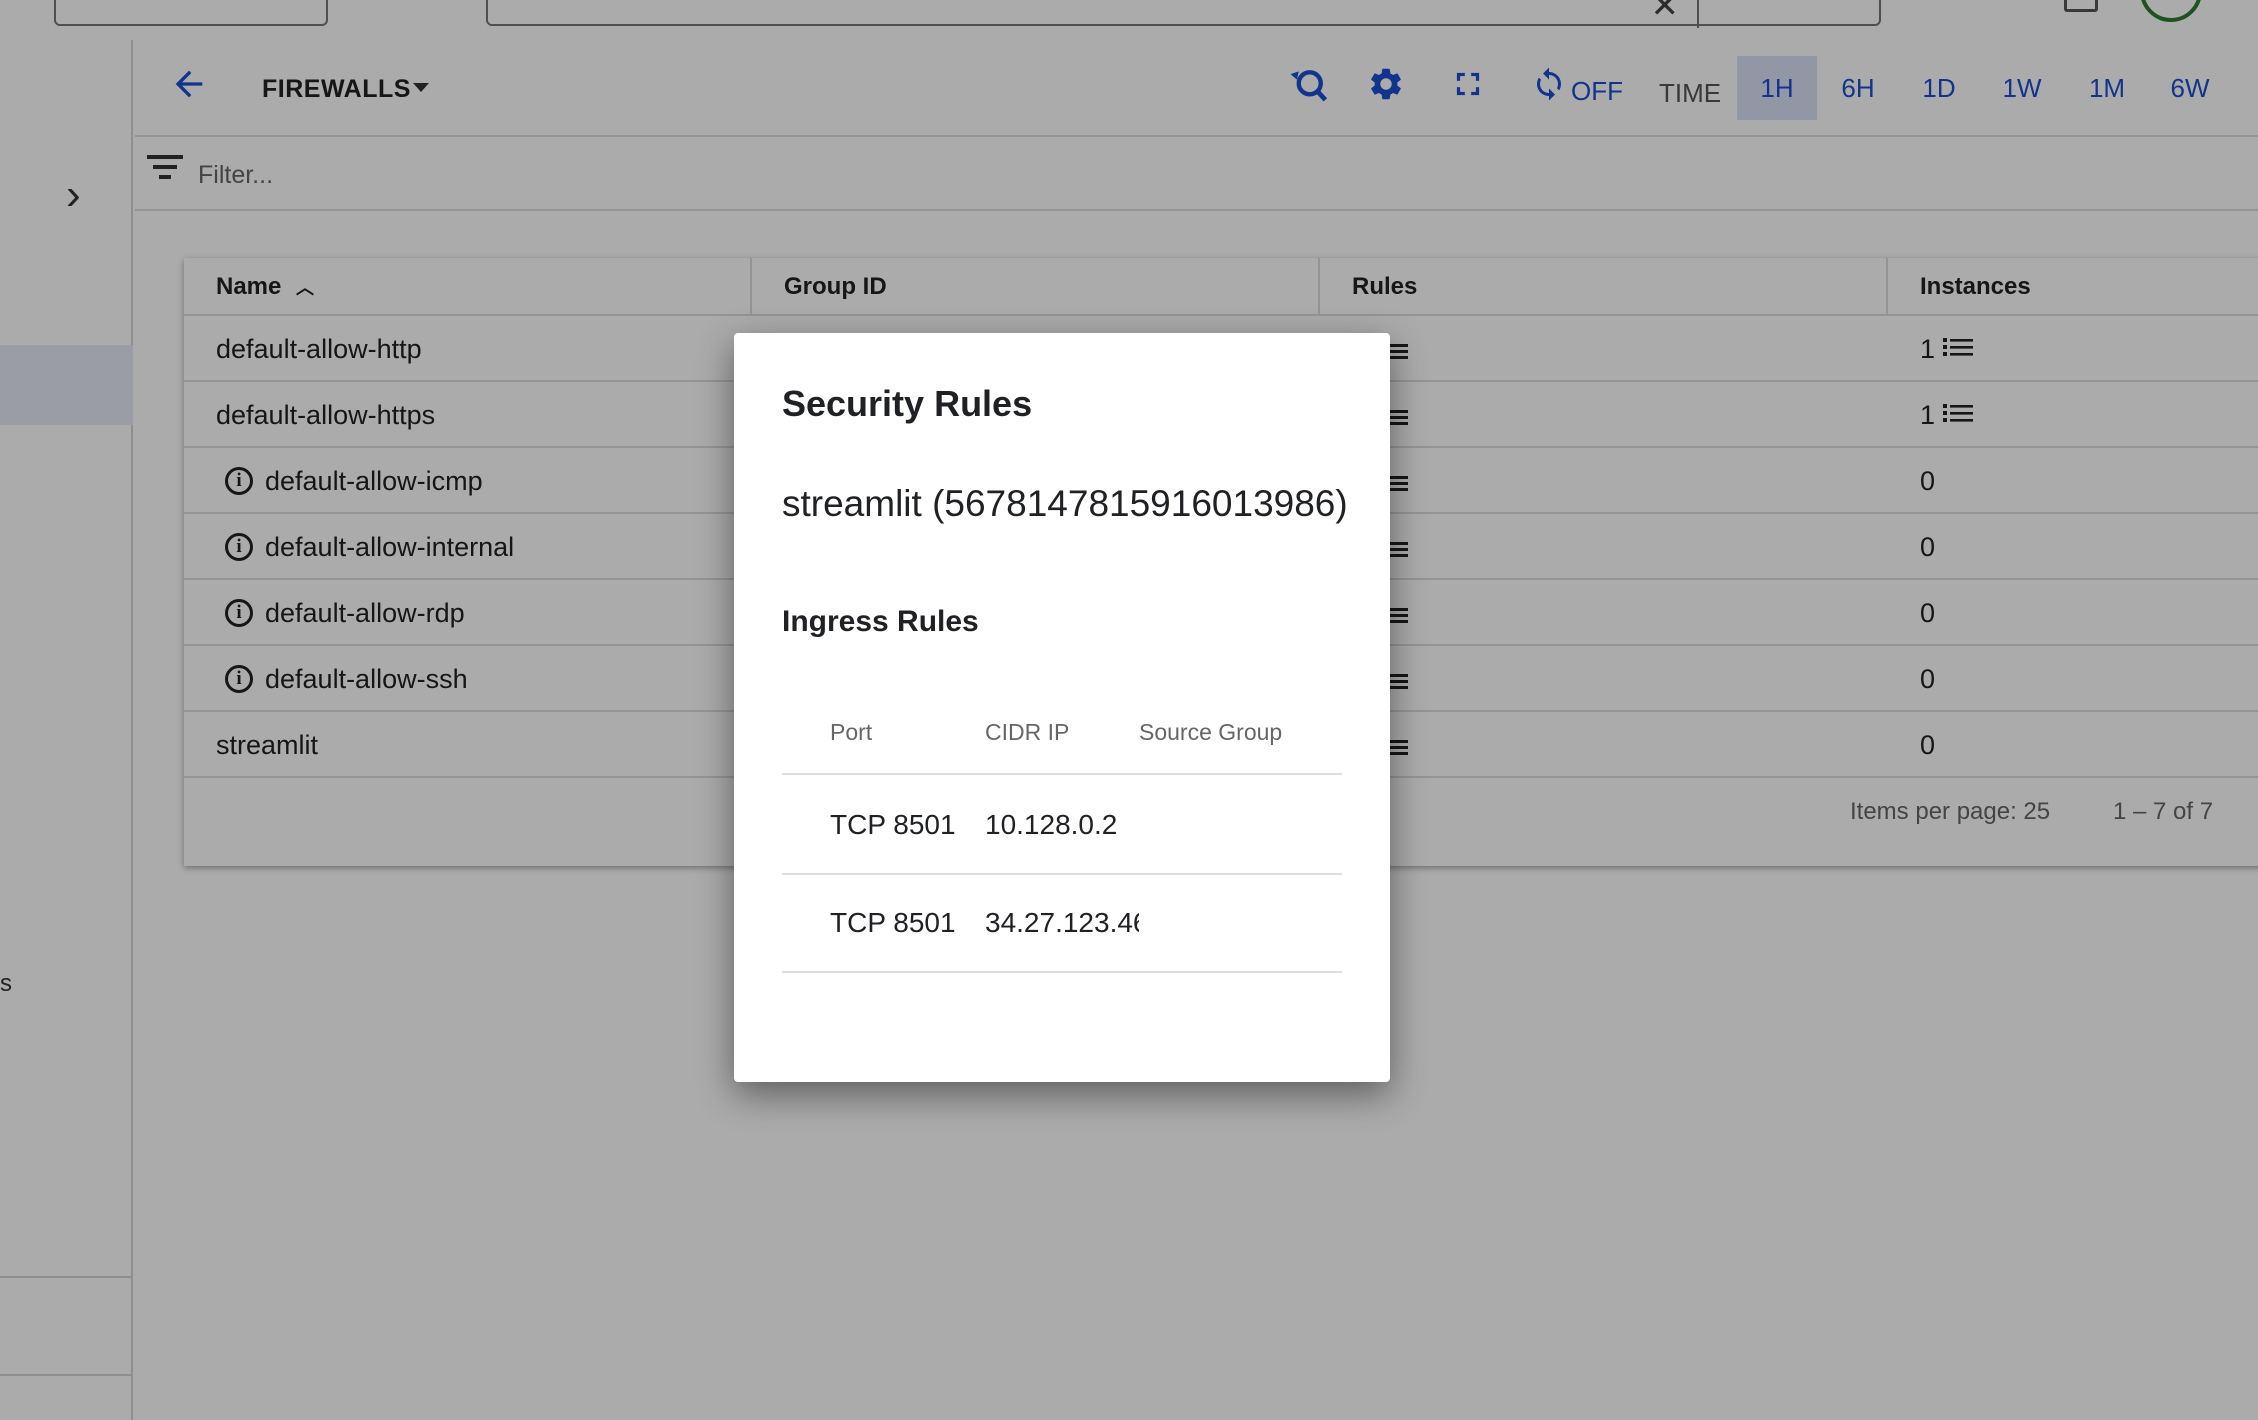 This screenshot has width=2258, height=1420. I want to click on ingress-row: TCP 8501 10.128.0.2, so click(1062, 826).